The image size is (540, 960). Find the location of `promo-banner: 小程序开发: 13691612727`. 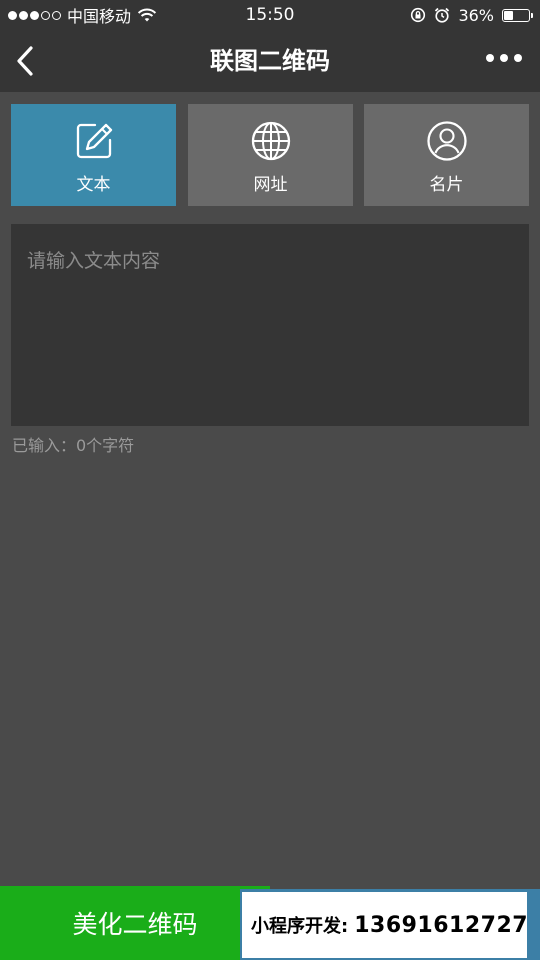

promo-banner: 小程序开发: 13691612727 is located at coordinates (384, 925).